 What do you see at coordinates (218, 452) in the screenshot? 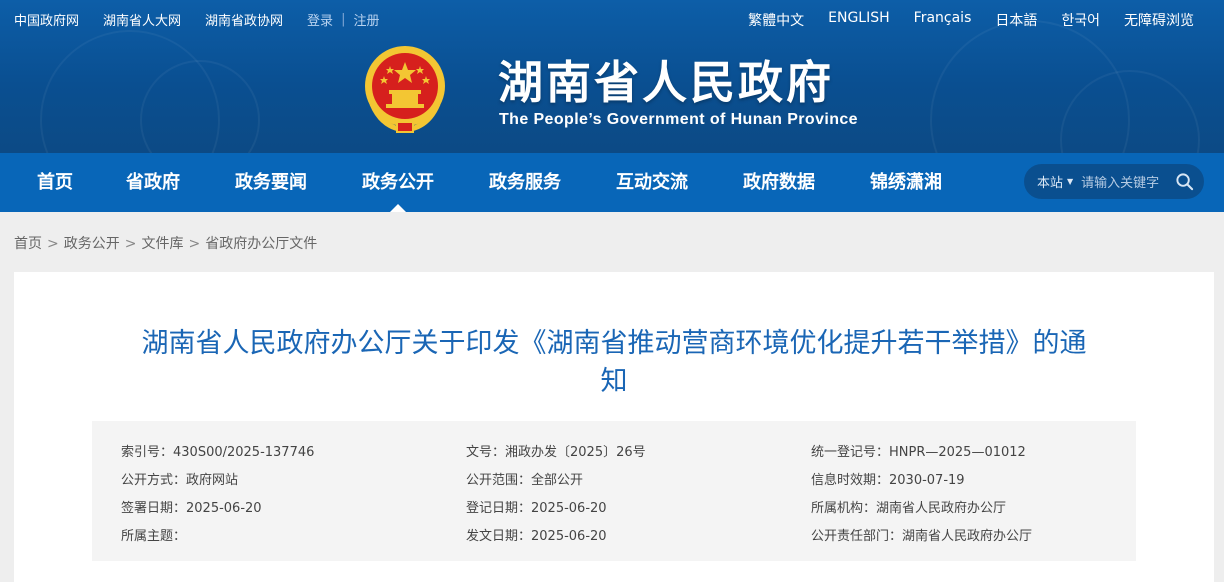
I see `meta-index-number: 索引号：430S00/2025-137746` at bounding box center [218, 452].